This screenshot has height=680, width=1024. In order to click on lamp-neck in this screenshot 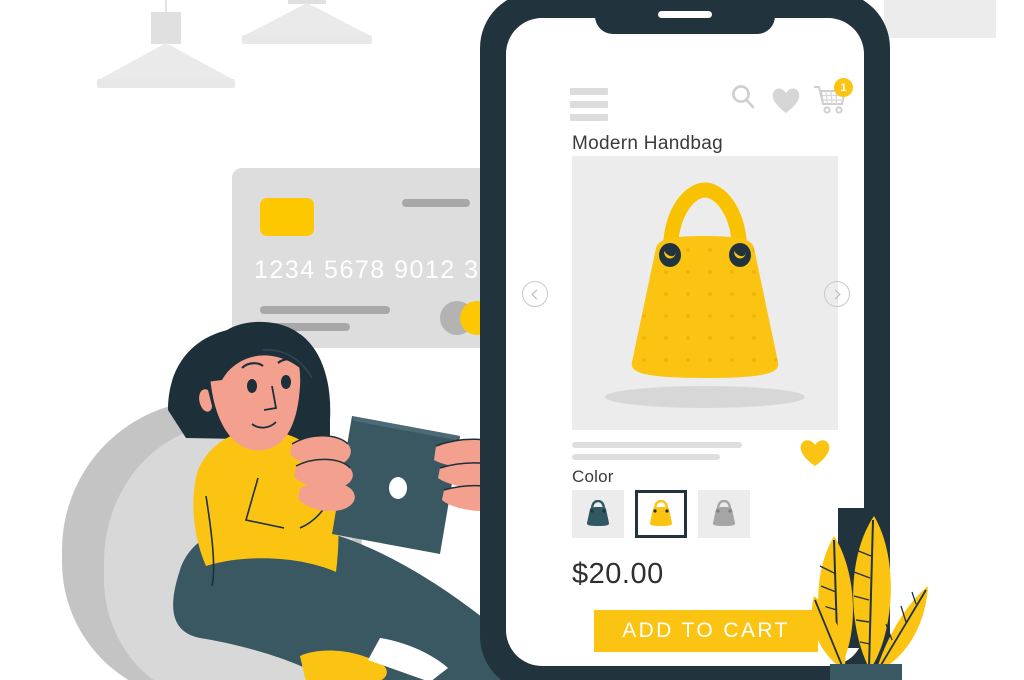, I will do `click(166, 28)`.